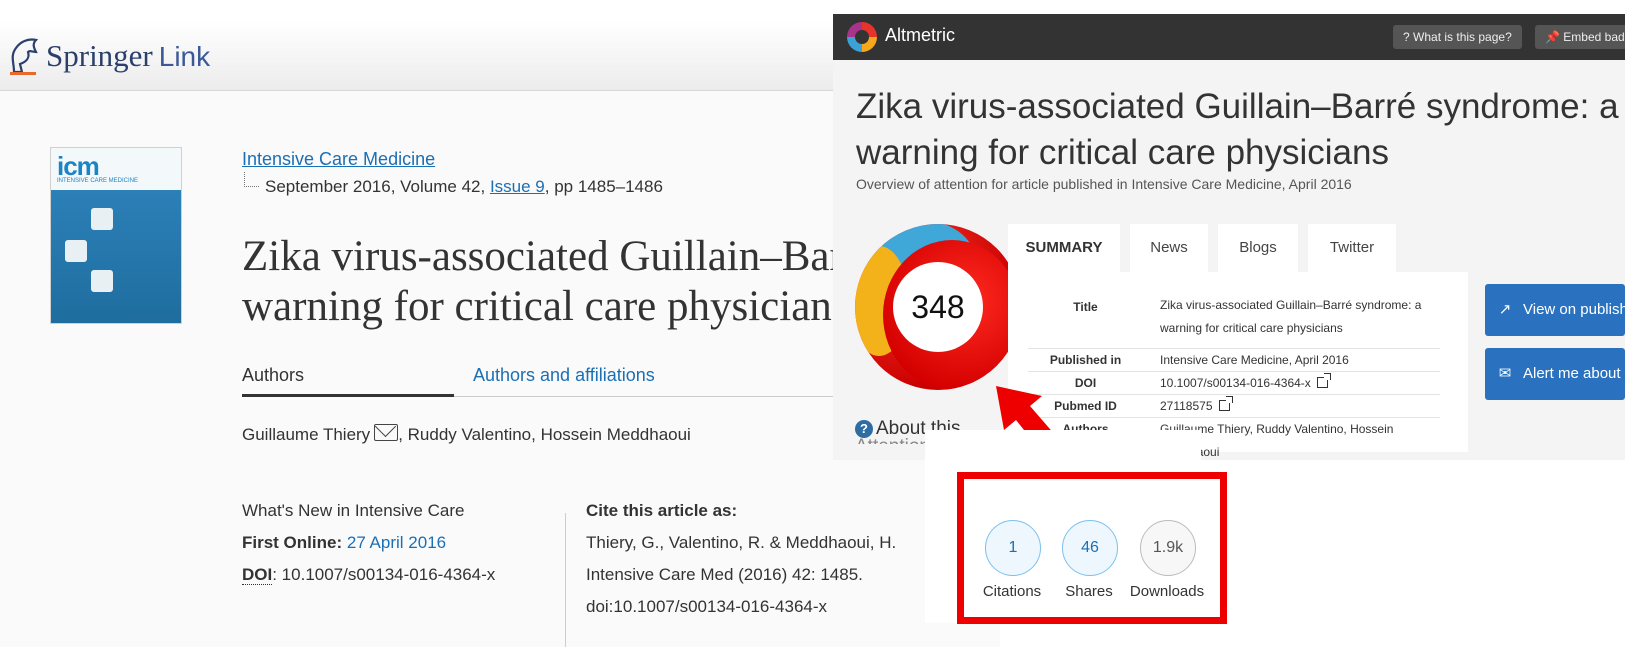 Image resolution: width=1625 pixels, height=647 pixels. Describe the element at coordinates (377, 186) in the screenshot. I see `issue-prefix: September 2016, Volume 42,` at that location.